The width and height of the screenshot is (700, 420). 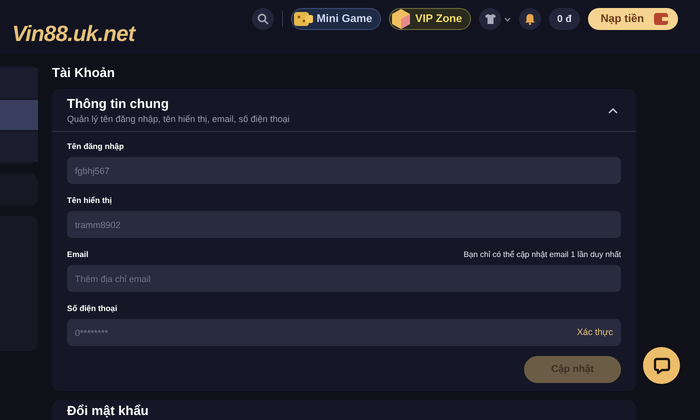 What do you see at coordinates (303, 19) in the screenshot?
I see `dice-icon` at bounding box center [303, 19].